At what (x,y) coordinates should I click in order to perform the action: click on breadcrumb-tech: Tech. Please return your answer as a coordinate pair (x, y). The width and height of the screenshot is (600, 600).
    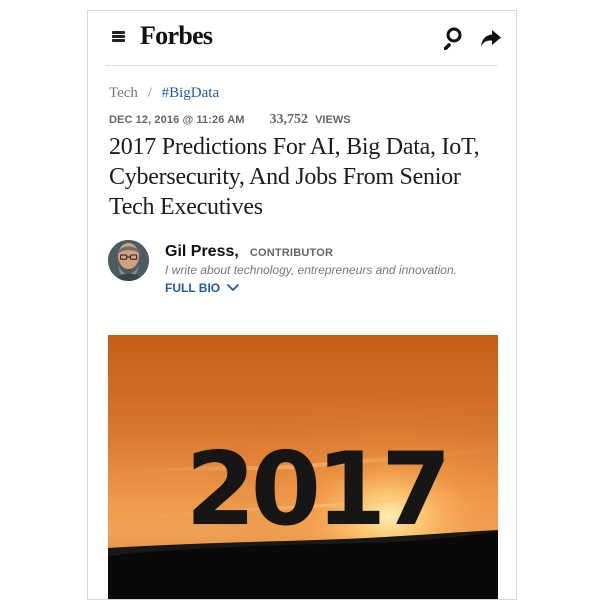
    Looking at the image, I should click on (123, 93).